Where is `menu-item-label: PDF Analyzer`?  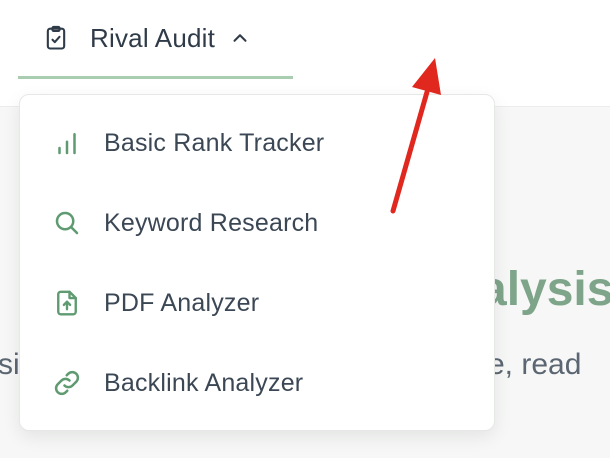
menu-item-label: PDF Analyzer is located at coordinates (182, 302).